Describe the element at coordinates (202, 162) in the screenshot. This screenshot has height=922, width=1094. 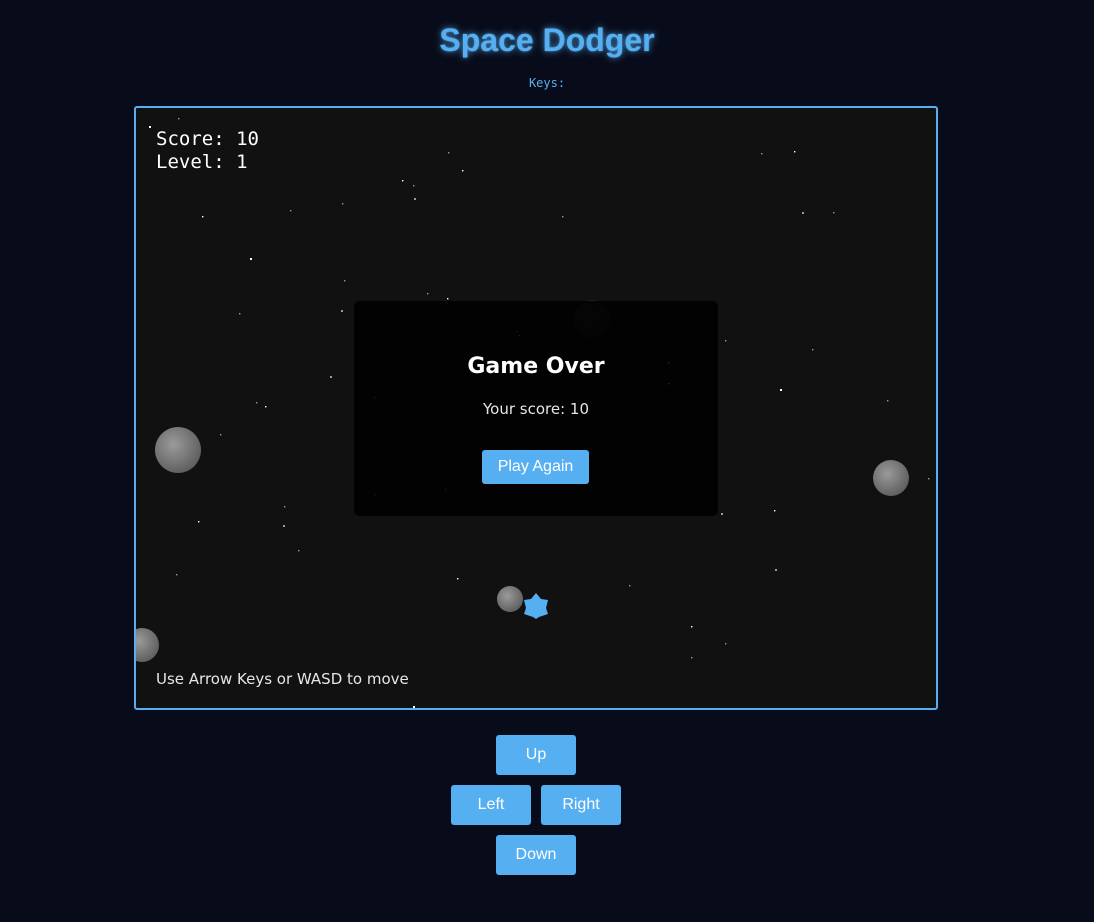
I see `level-display: Level: 1` at that location.